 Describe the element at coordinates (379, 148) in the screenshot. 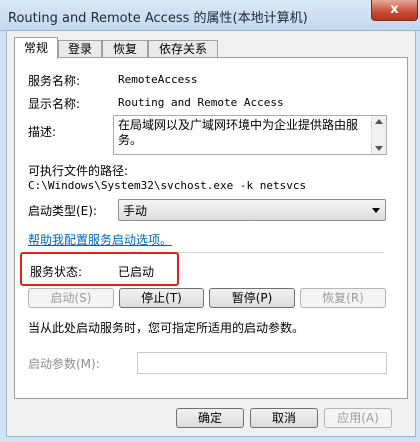

I see `scroll-down-icon` at that location.